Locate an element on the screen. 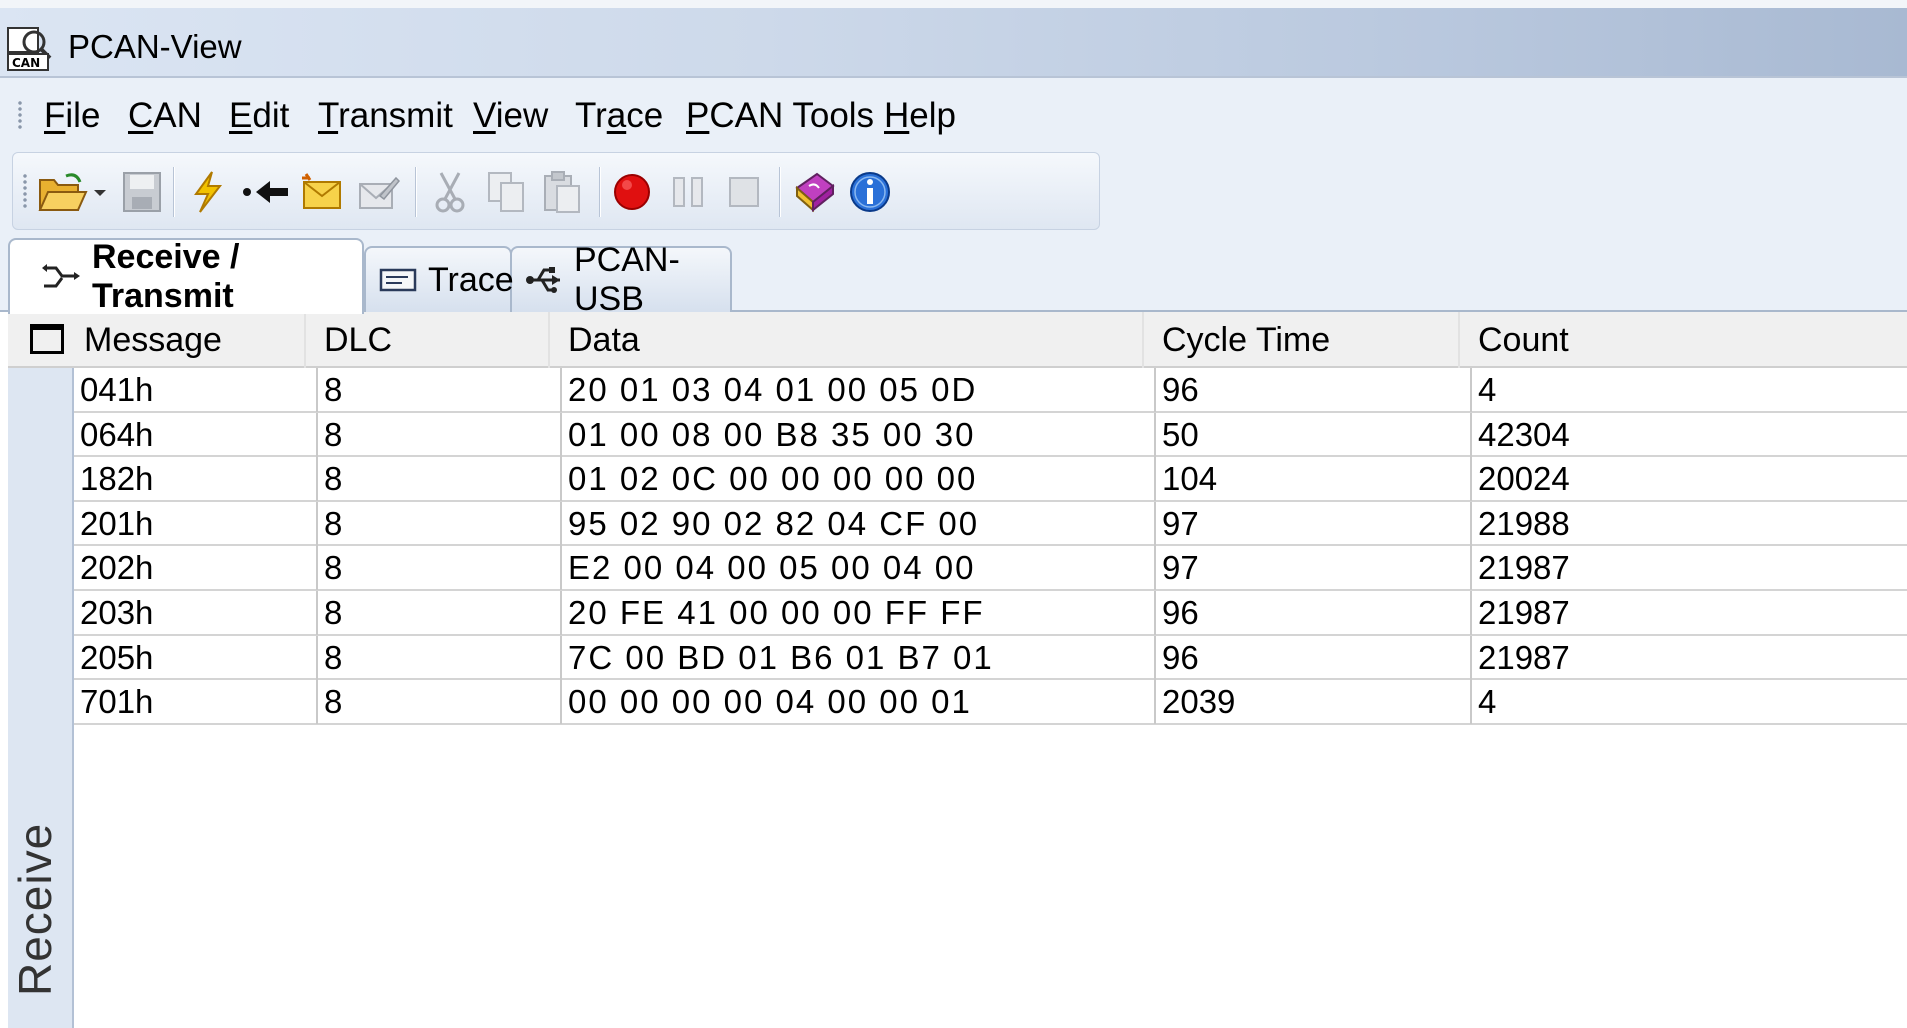 Image resolution: width=1907 pixels, height=1028 pixels. info-icon is located at coordinates (870, 192).